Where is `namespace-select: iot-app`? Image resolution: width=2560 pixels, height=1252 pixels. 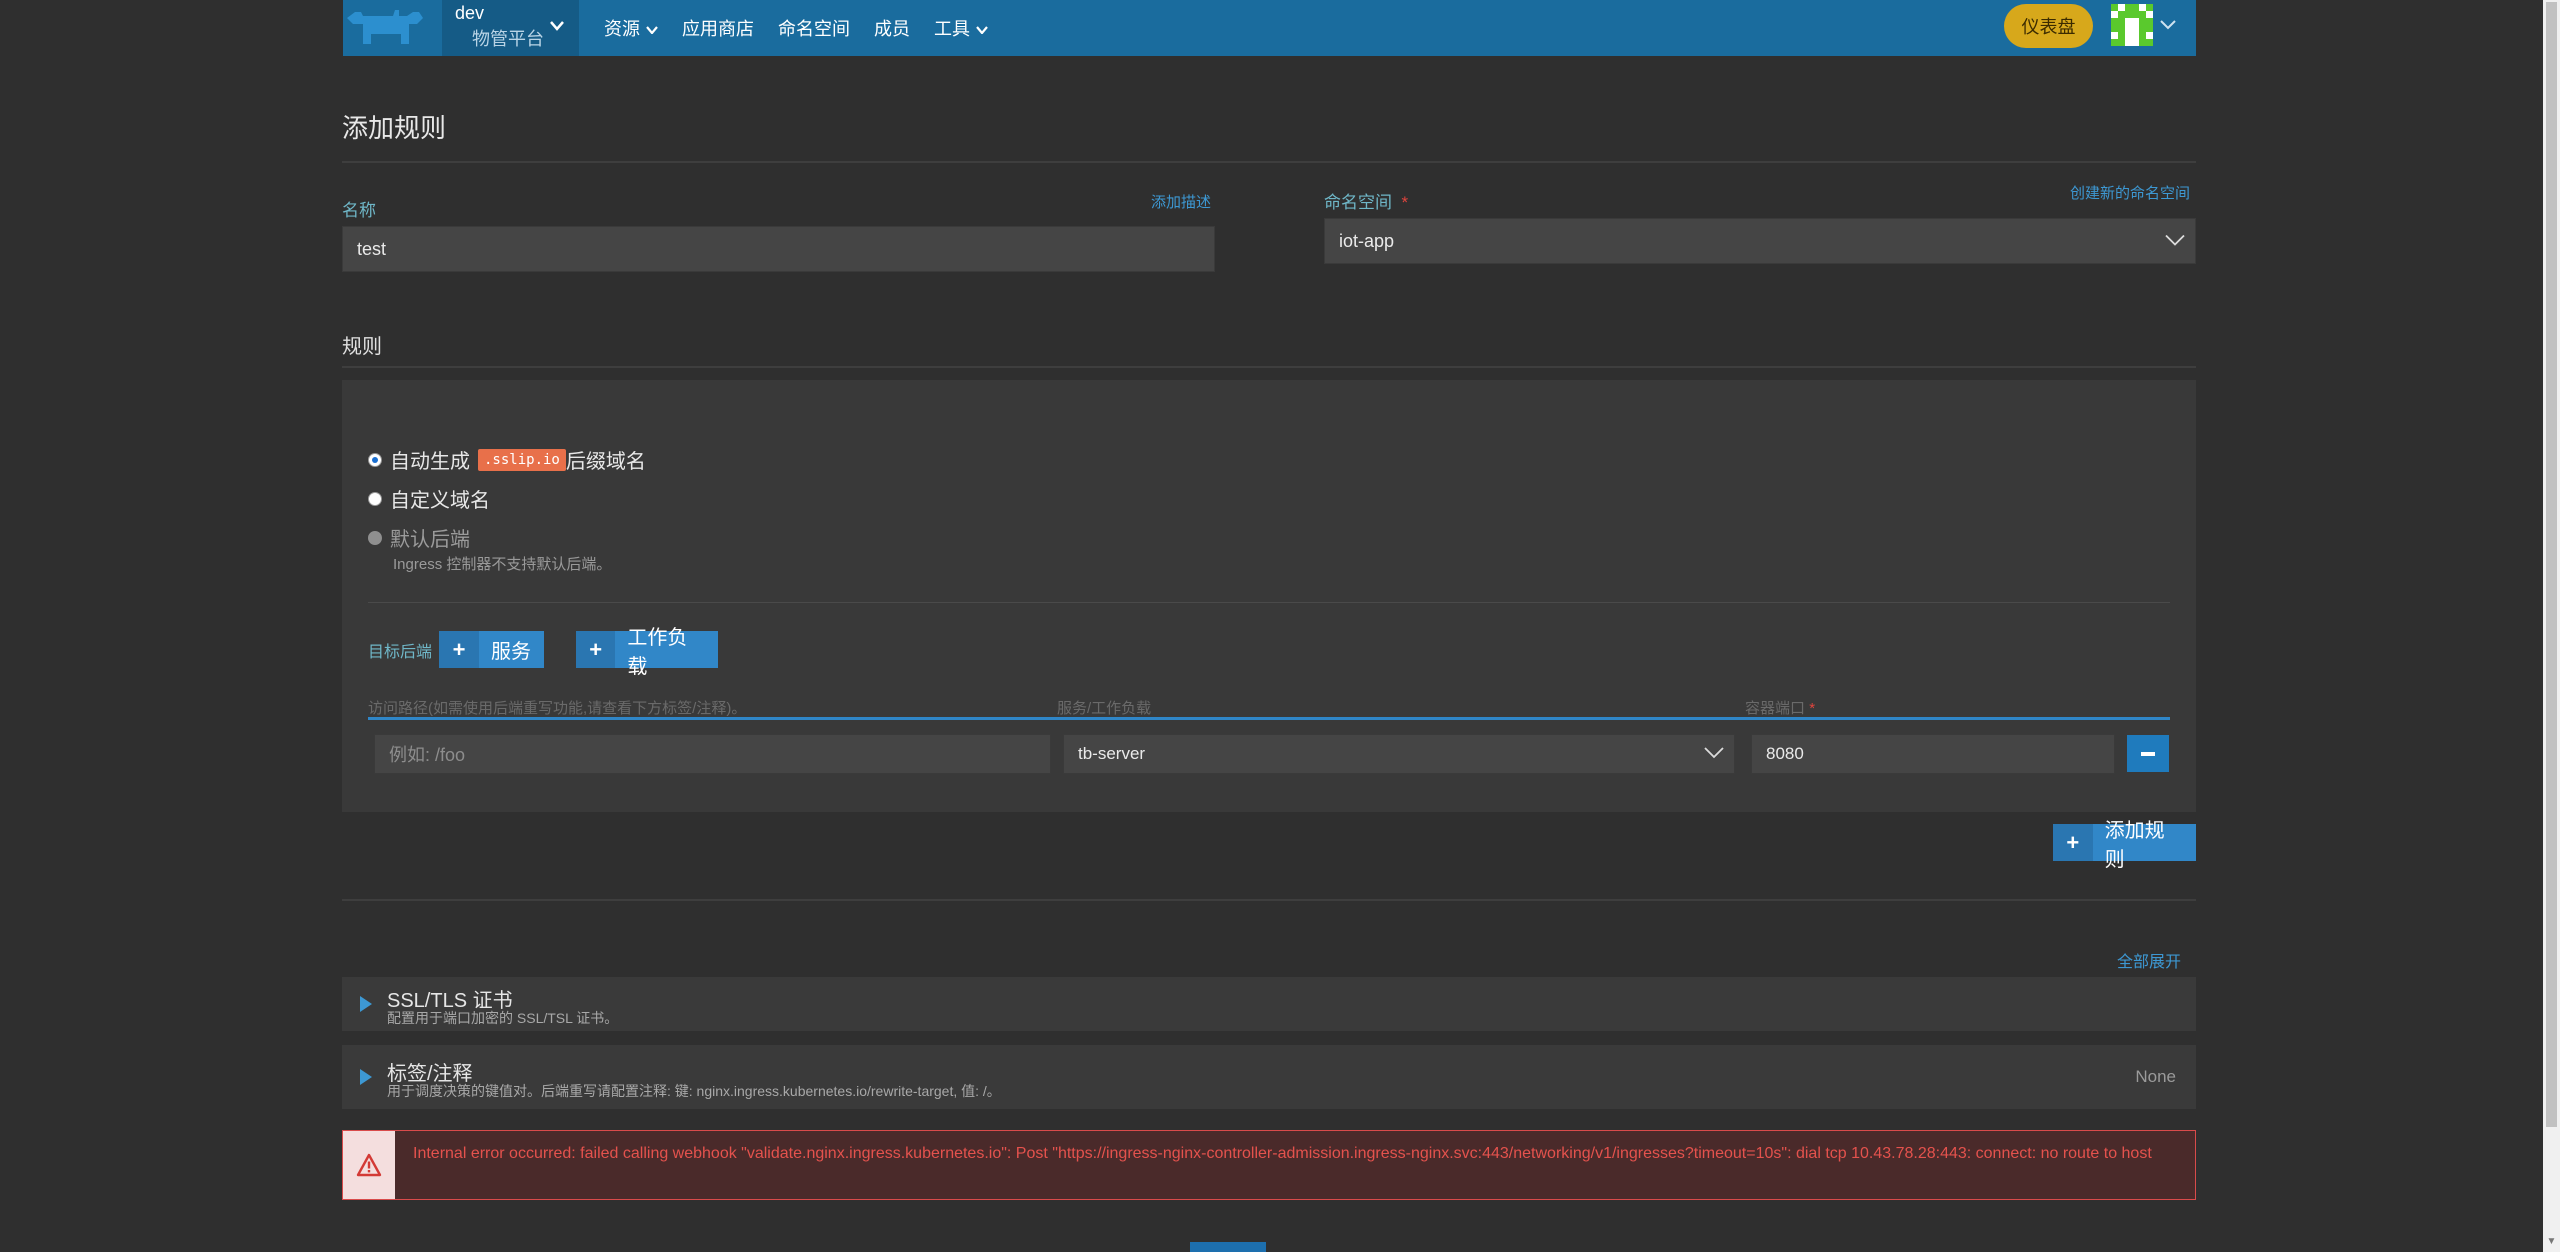 namespace-select: iot-app is located at coordinates (1760, 241).